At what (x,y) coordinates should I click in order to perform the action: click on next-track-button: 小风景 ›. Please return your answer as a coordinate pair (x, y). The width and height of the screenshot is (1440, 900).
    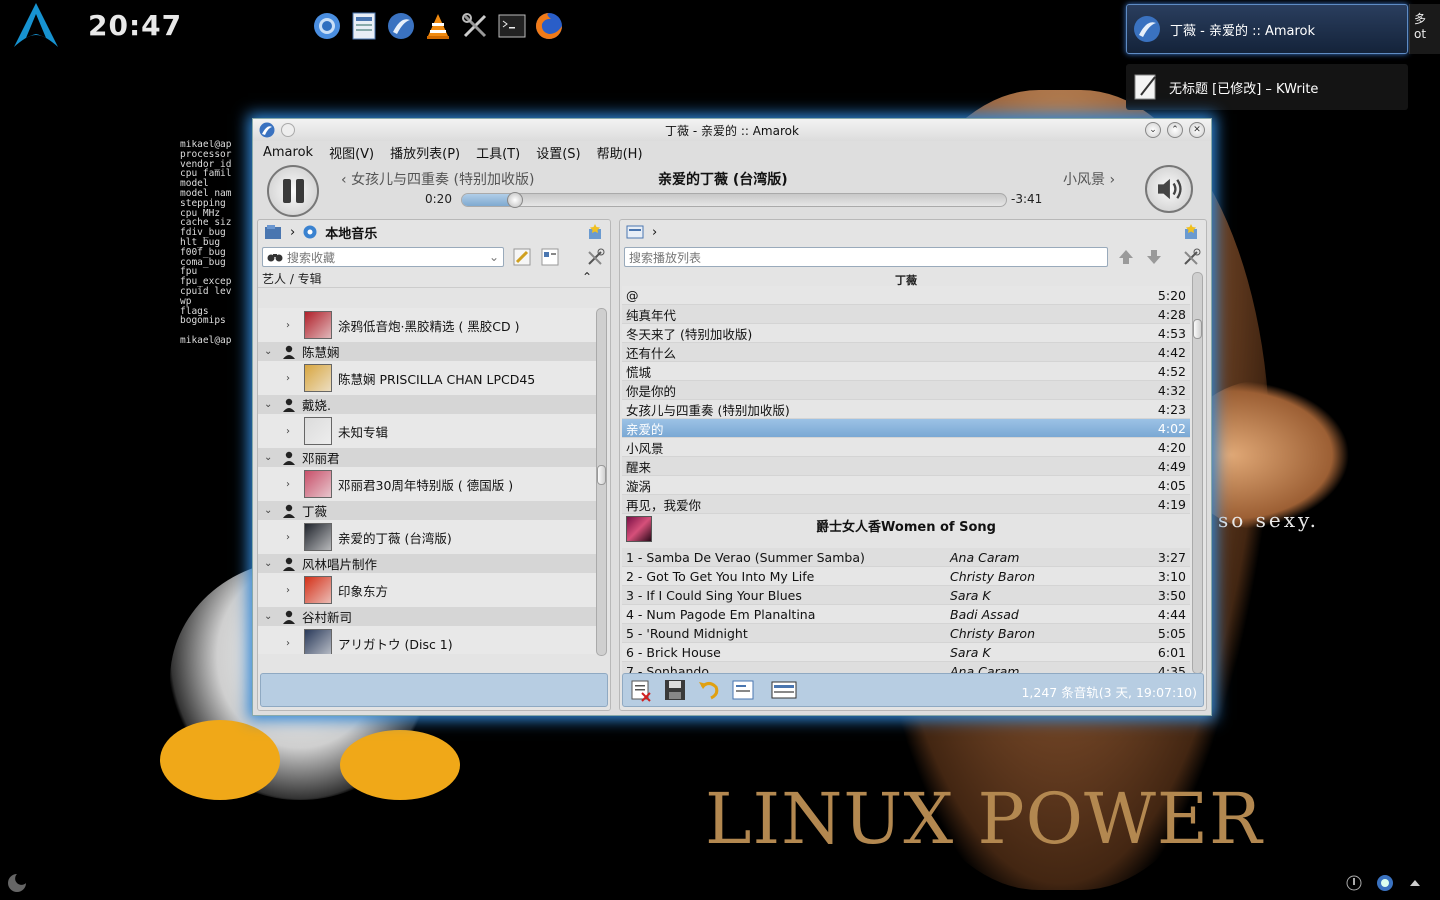
    Looking at the image, I should click on (1089, 179).